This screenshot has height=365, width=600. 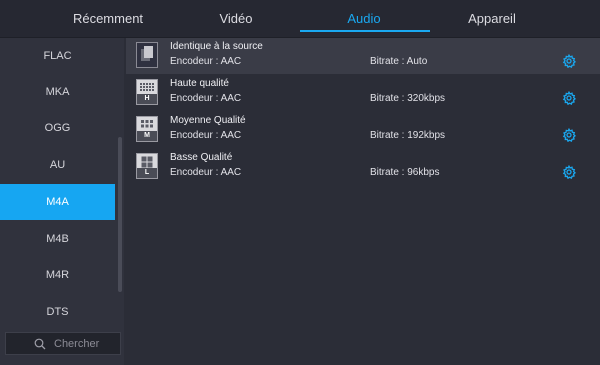 I want to click on sidebar-scrollbar, so click(x=120, y=214).